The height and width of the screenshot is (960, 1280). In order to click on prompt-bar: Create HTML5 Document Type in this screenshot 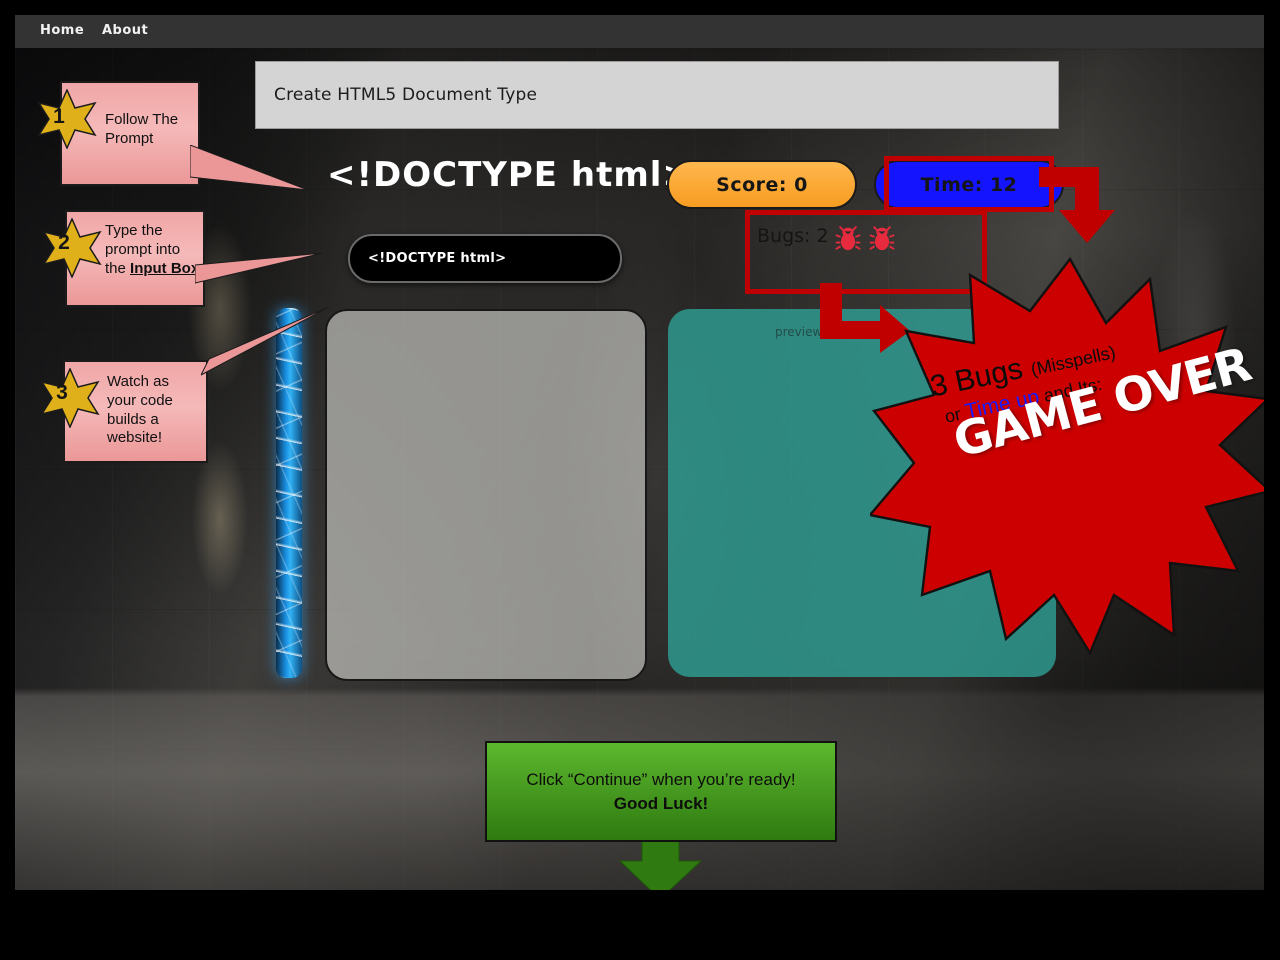, I will do `click(657, 95)`.